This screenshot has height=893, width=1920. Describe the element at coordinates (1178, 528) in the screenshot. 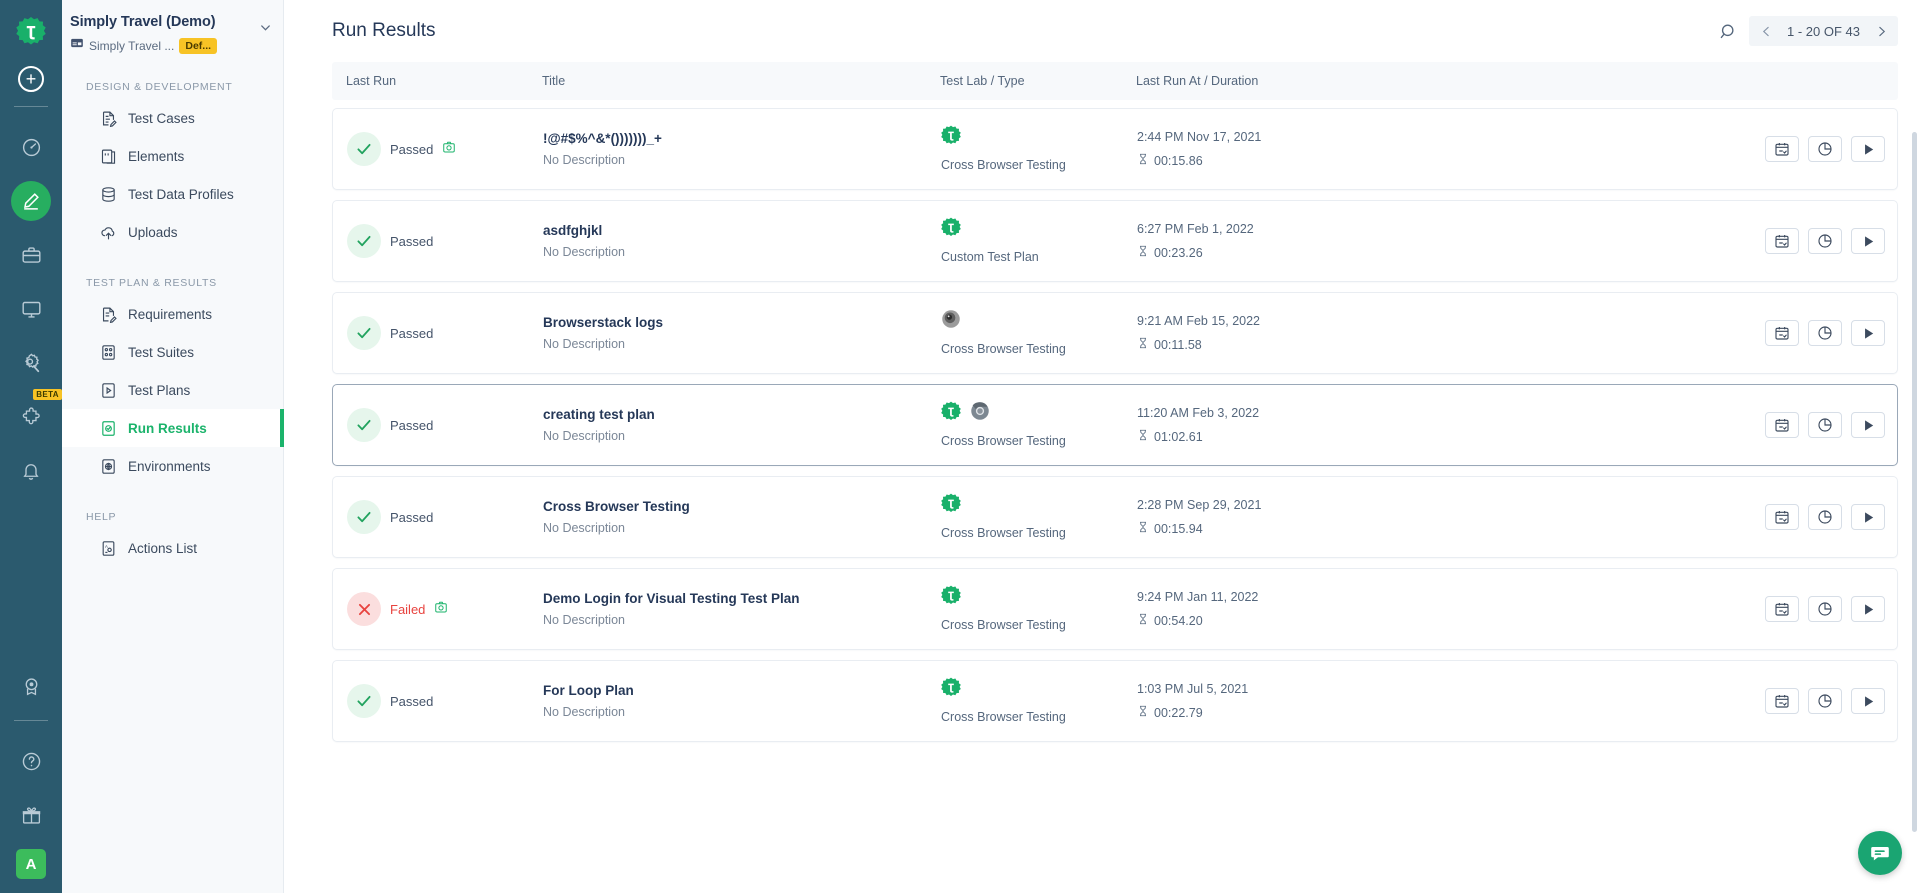

I see `duration-value: 00:15.94` at that location.